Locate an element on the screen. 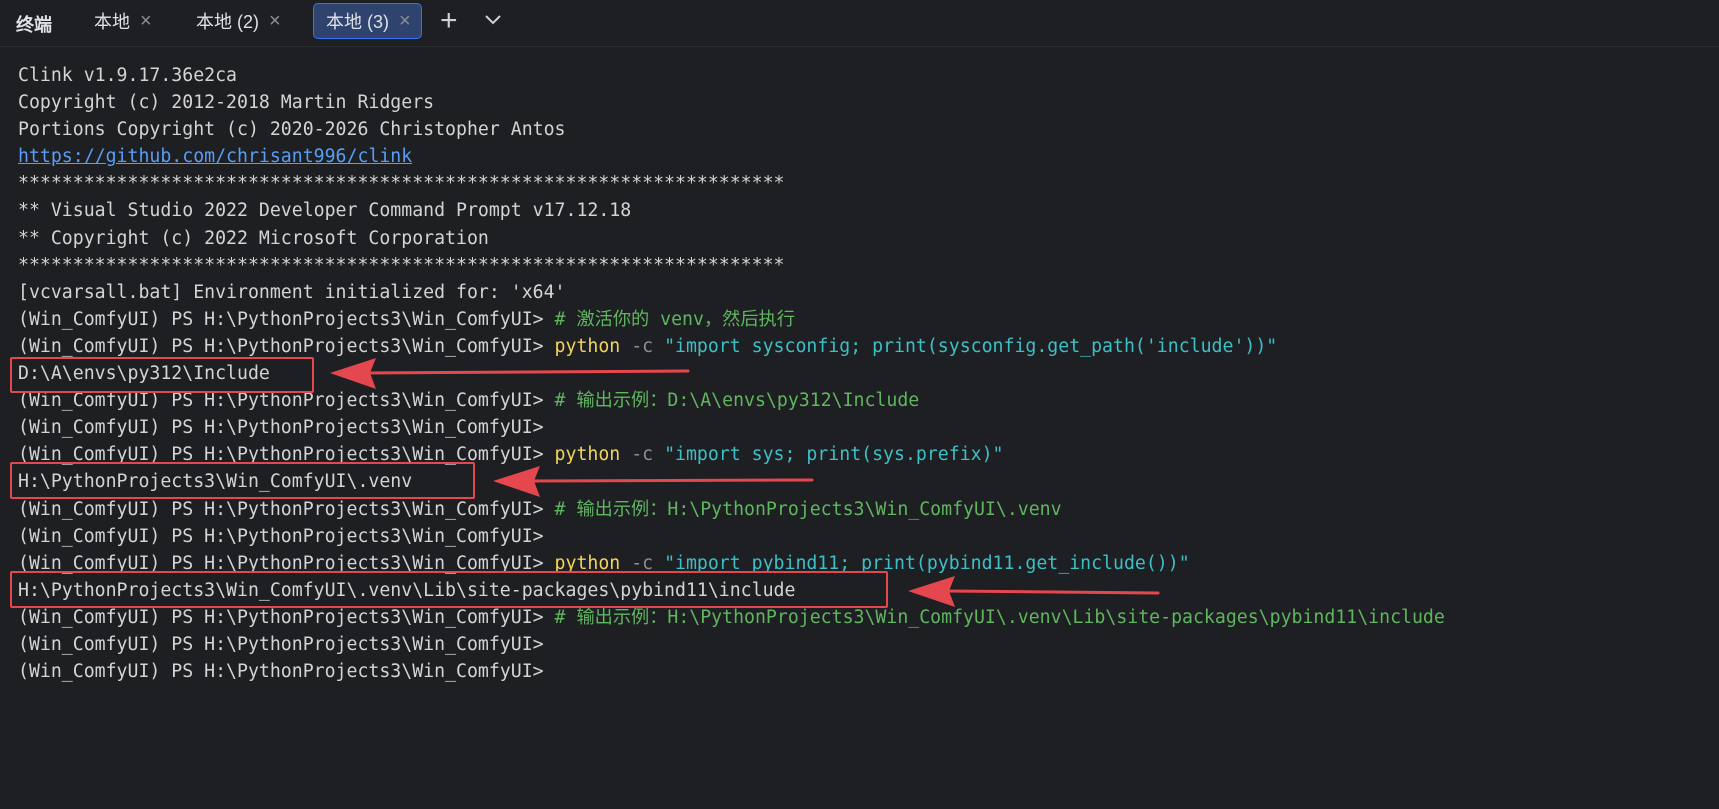 This screenshot has height=809, width=1719. highlight-box-include-path is located at coordinates (162, 375).